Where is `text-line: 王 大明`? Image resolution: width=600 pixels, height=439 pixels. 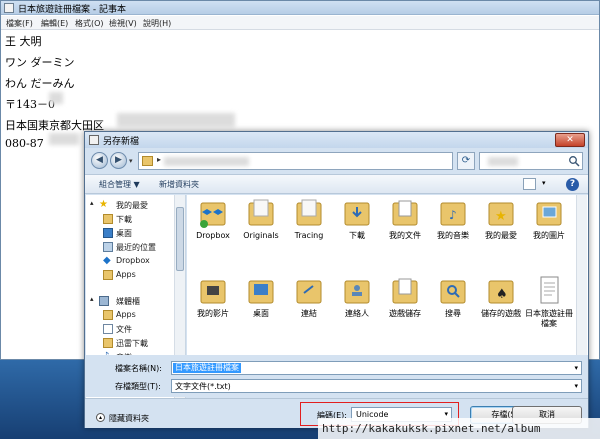 text-line: 王 大明 is located at coordinates (23, 41).